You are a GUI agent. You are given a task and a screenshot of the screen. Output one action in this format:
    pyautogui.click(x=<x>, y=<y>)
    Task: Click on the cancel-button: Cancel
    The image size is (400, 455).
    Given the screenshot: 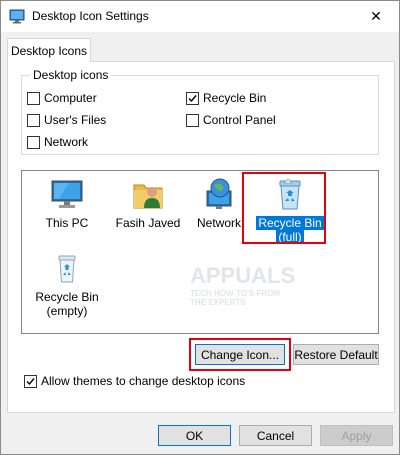 What is the action you would take?
    pyautogui.click(x=275, y=435)
    